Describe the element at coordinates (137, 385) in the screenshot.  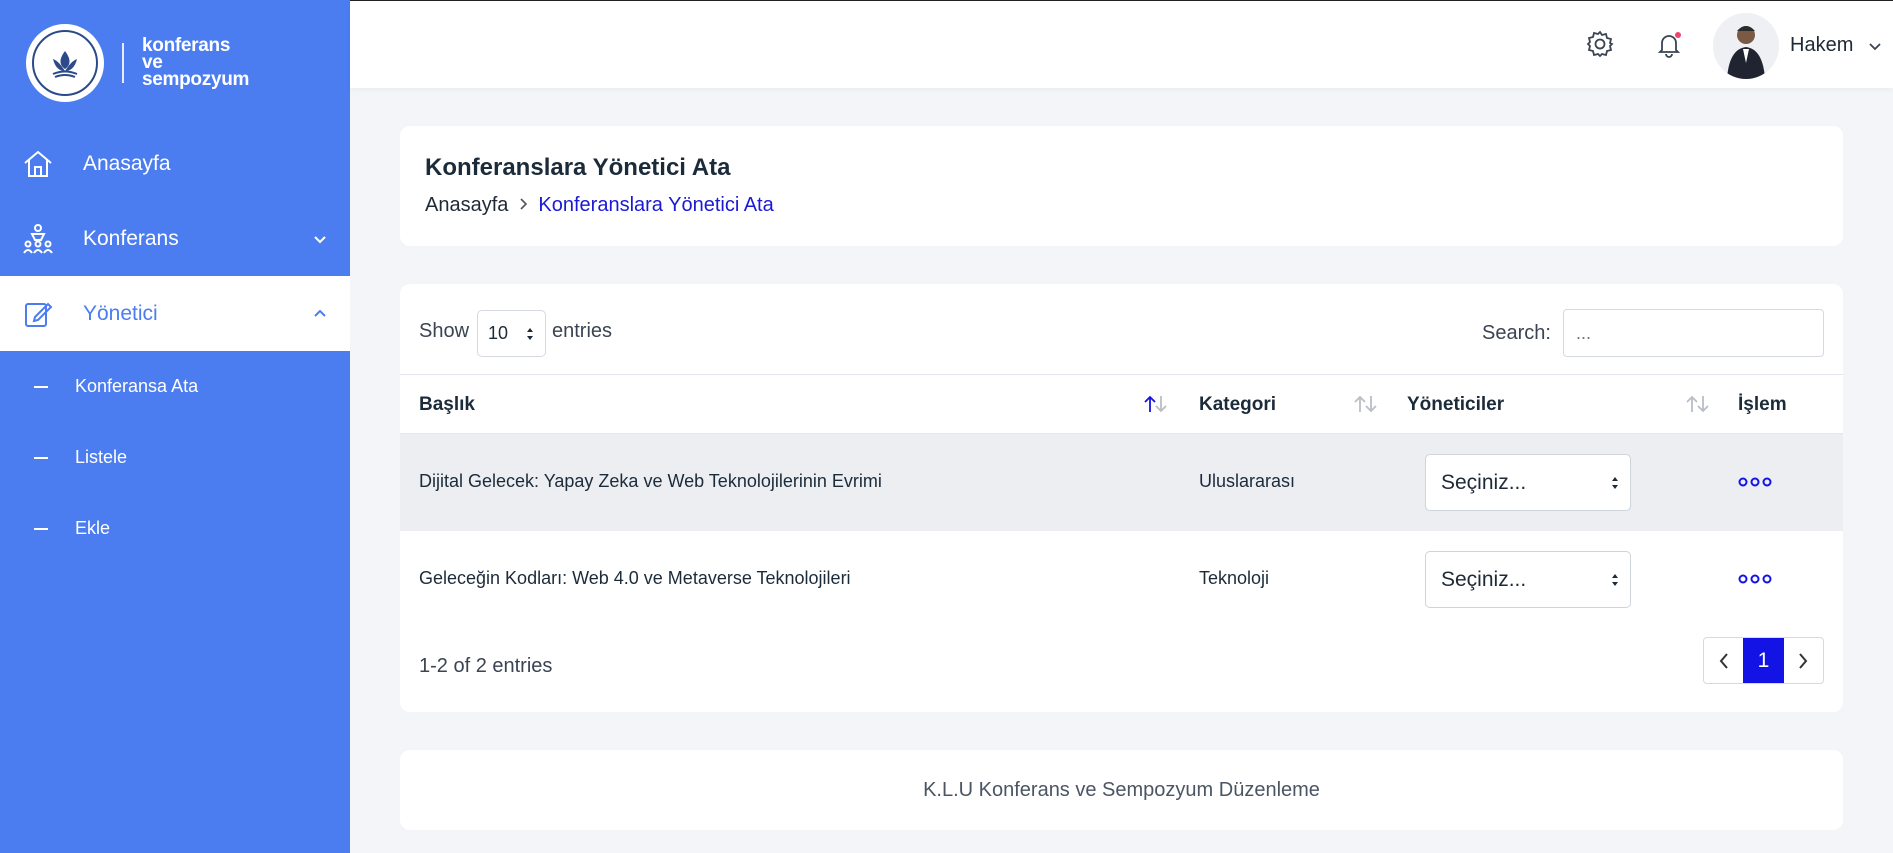
I see `sidebar-subitem-label: Konferansa Ata` at that location.